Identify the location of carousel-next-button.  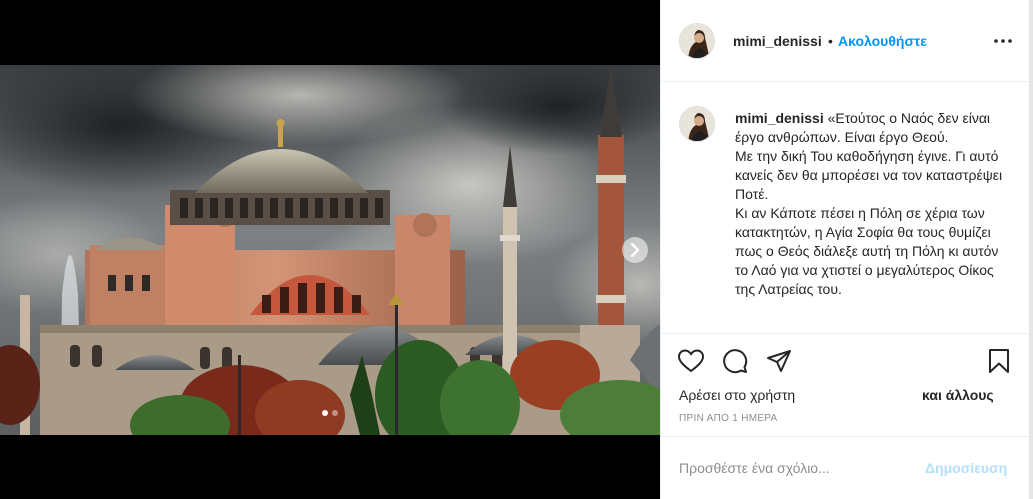
(635, 250).